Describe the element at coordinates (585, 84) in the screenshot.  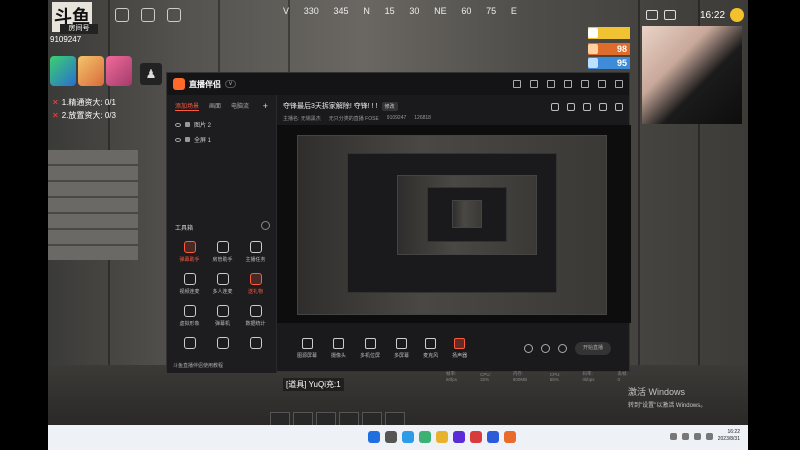
I see `minimize-icon` at that location.